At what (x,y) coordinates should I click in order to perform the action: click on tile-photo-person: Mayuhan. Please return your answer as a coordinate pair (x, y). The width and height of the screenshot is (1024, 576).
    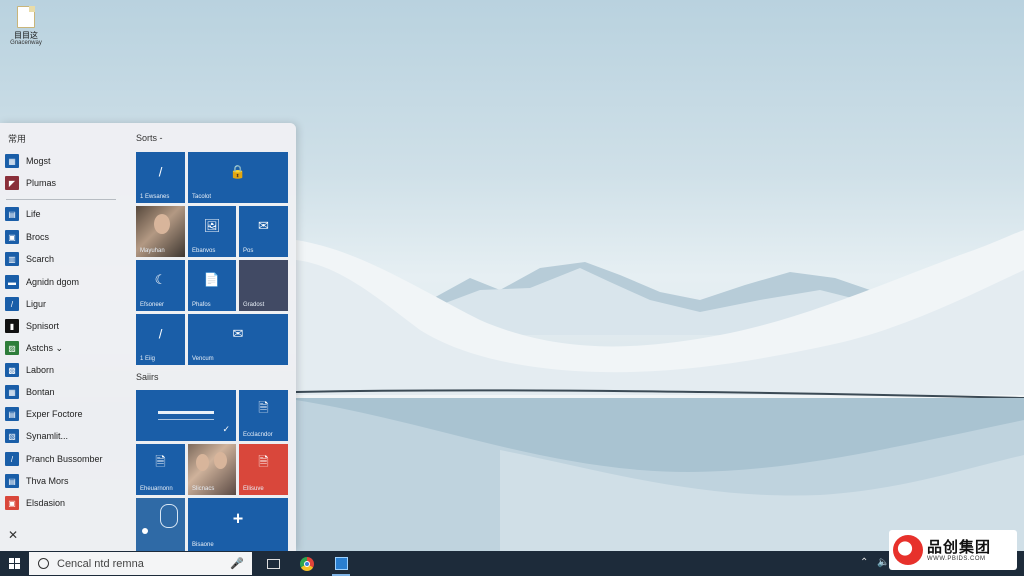
    Looking at the image, I should click on (160, 231).